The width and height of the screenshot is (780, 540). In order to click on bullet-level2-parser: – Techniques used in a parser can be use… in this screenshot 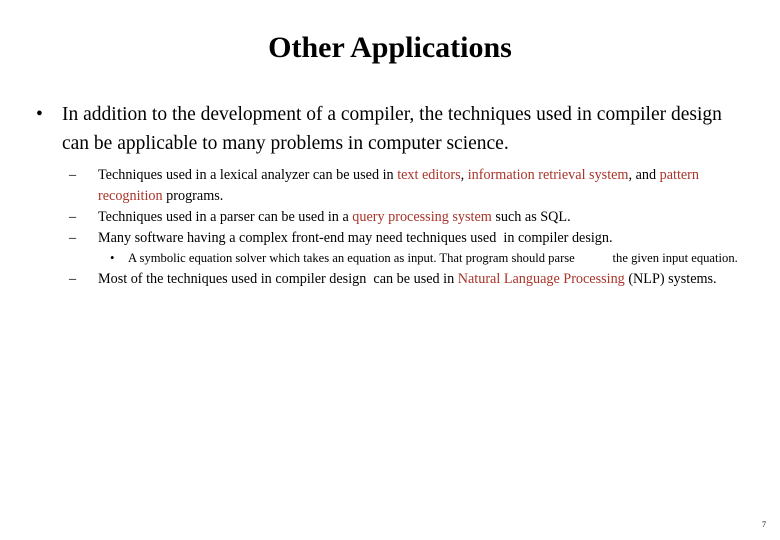, I will do `click(390, 217)`.